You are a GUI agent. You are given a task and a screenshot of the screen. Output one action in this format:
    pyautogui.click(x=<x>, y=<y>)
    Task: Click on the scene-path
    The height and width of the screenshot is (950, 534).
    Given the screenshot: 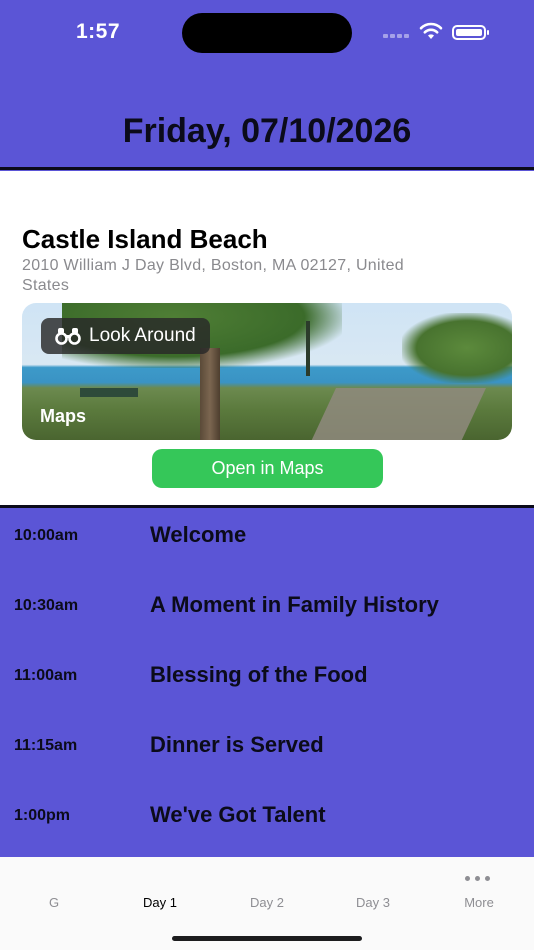 What is the action you would take?
    pyautogui.click(x=397, y=414)
    